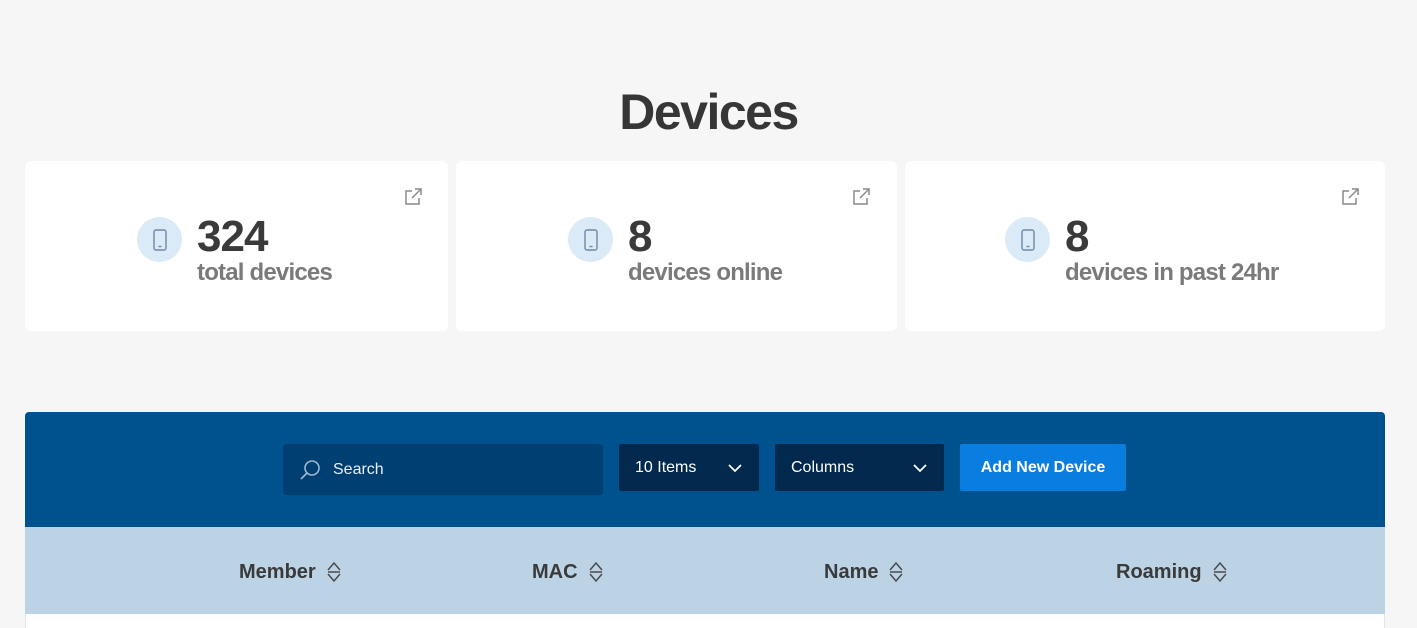  What do you see at coordinates (709, 112) in the screenshot?
I see `page-title: Devices` at bounding box center [709, 112].